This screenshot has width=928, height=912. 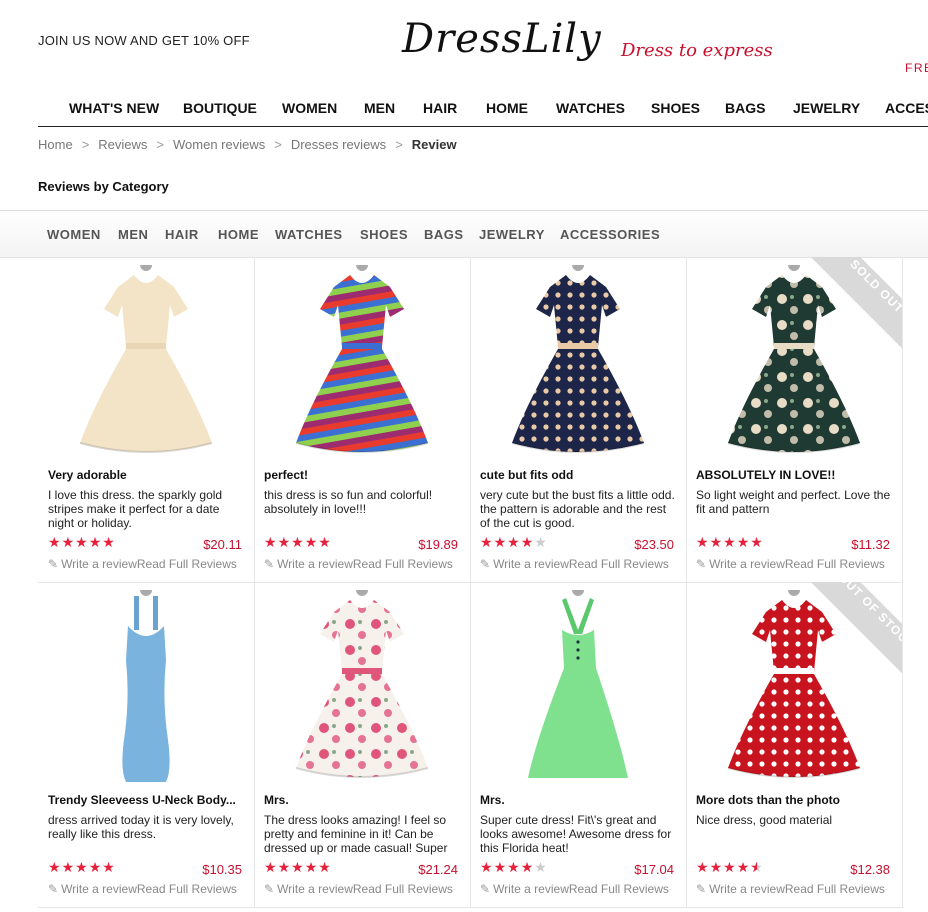 I want to click on product-price: $20.11, so click(x=222, y=544).